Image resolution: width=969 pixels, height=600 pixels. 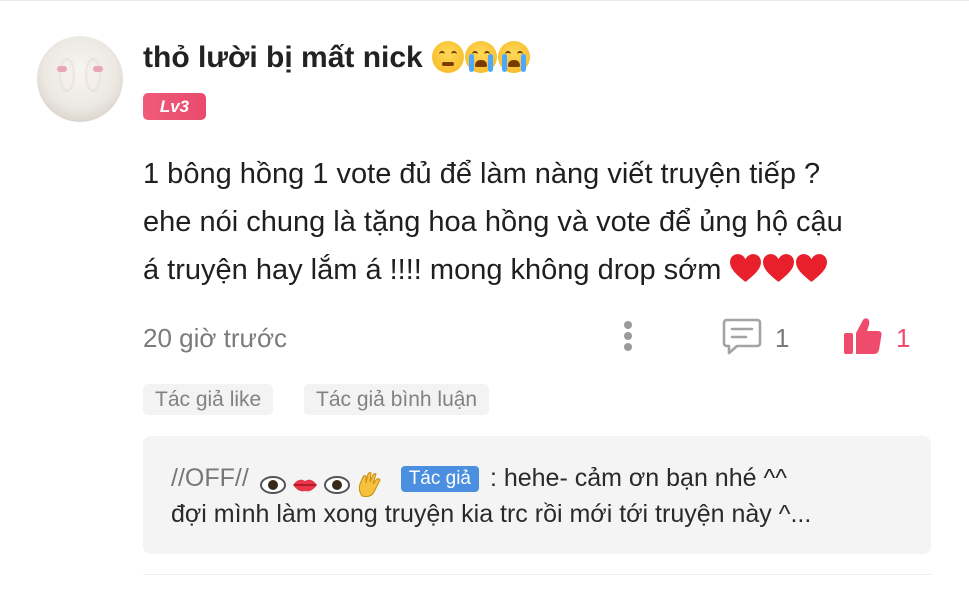 I want to click on username: thỏ lười bị mất nick, so click(x=337, y=58).